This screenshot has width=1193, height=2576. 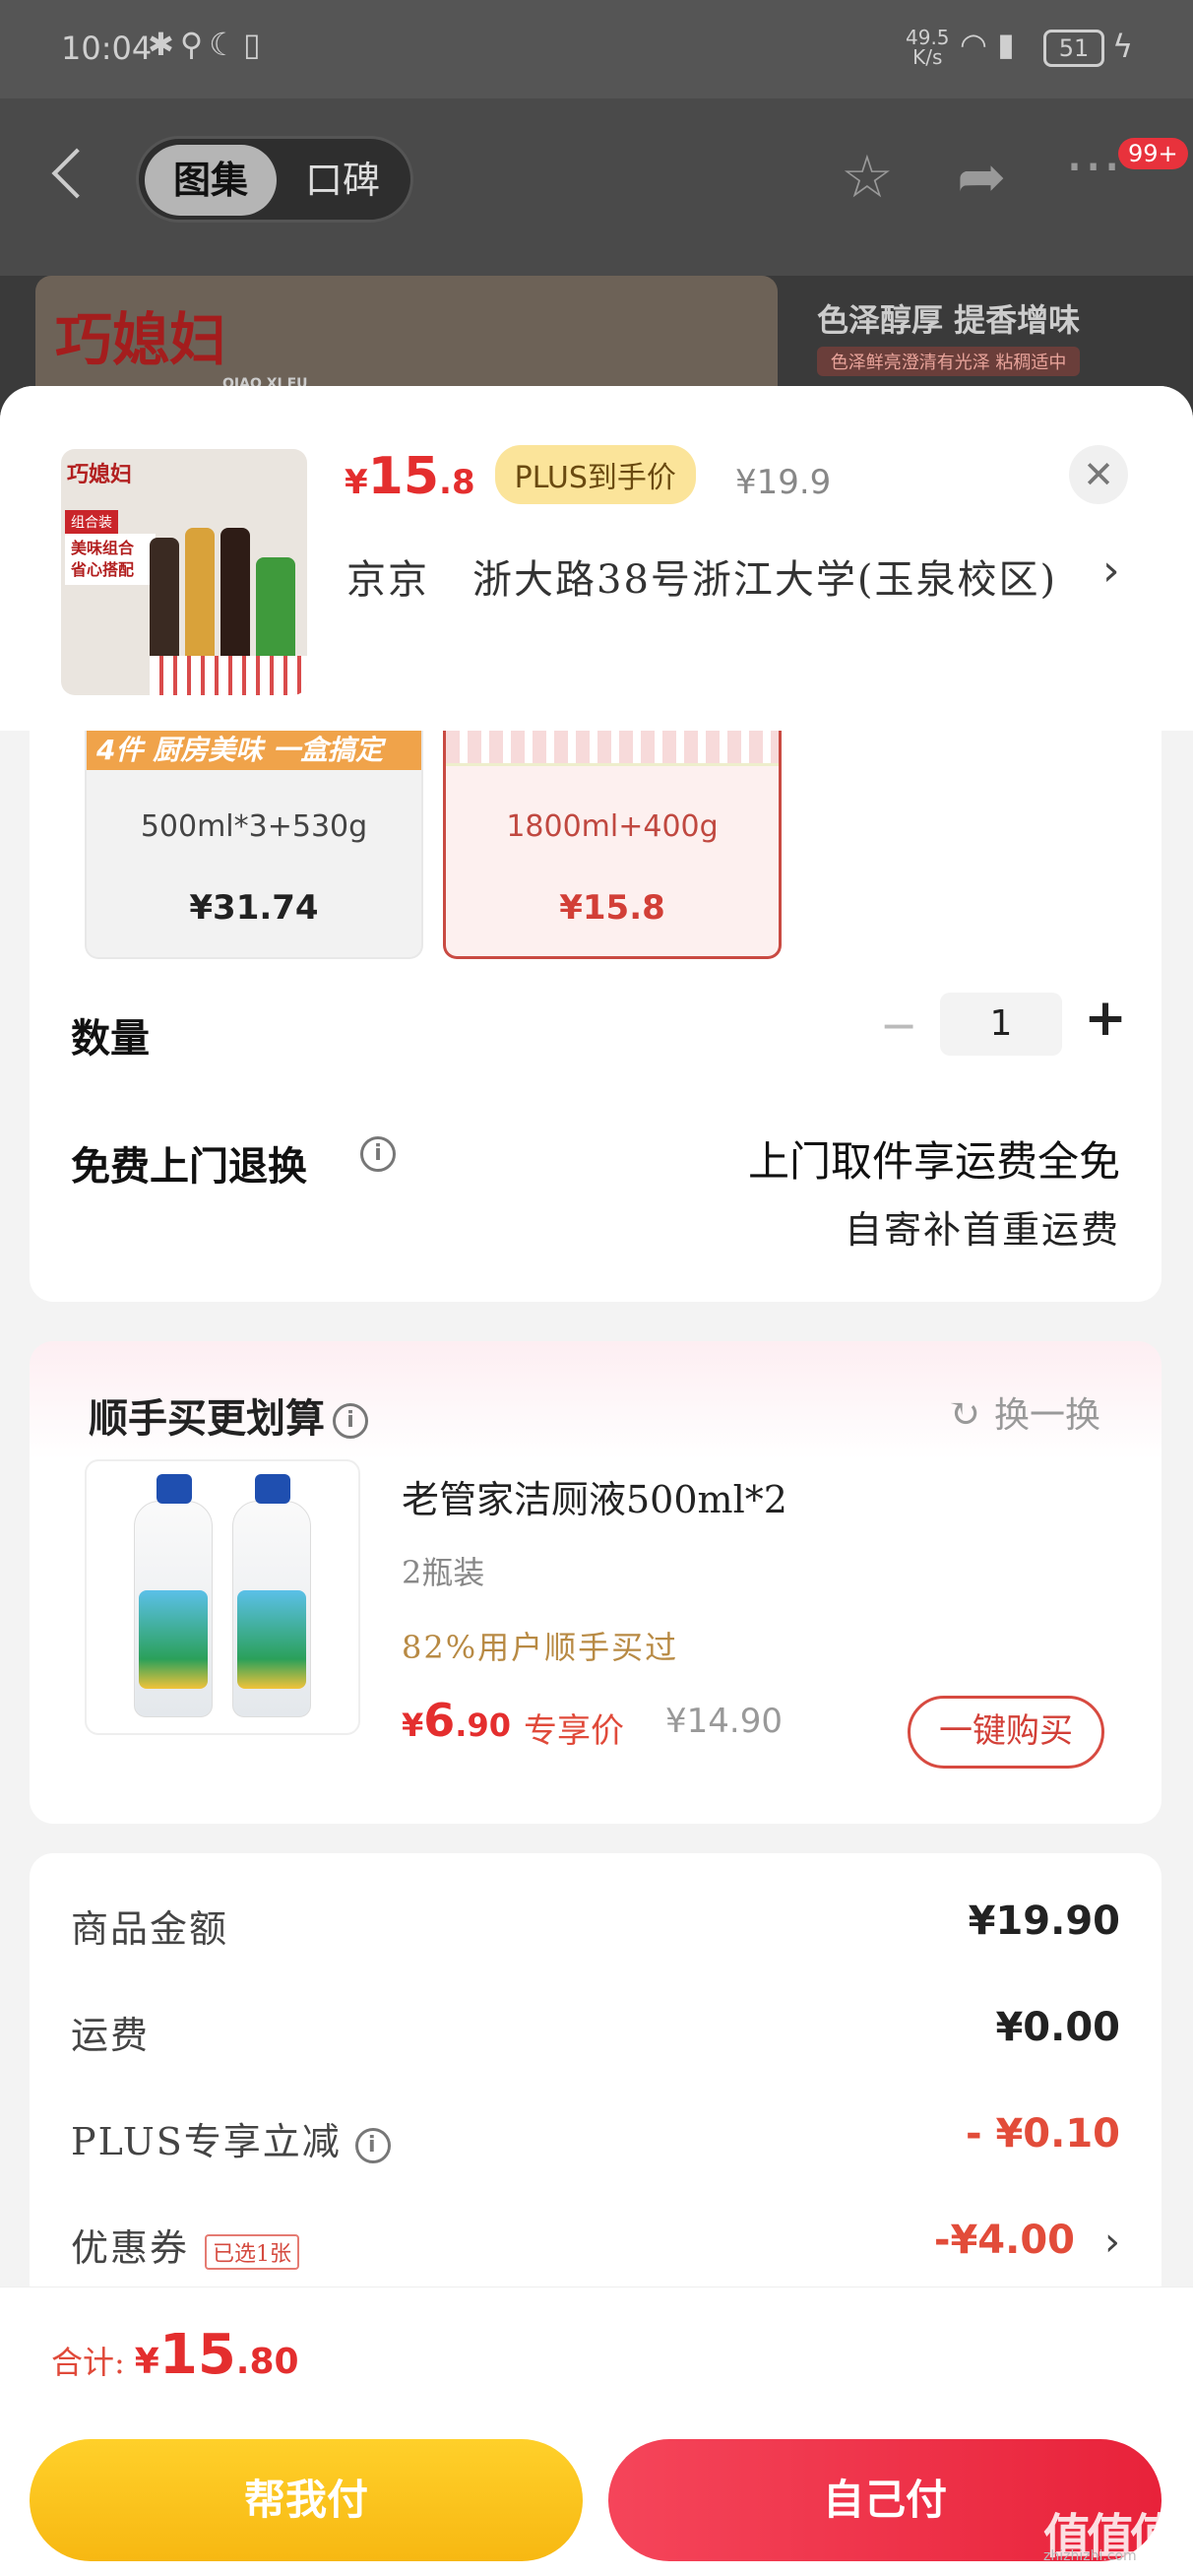 What do you see at coordinates (141, 339) in the screenshot?
I see `brand-logo-text: 巧媳妇` at bounding box center [141, 339].